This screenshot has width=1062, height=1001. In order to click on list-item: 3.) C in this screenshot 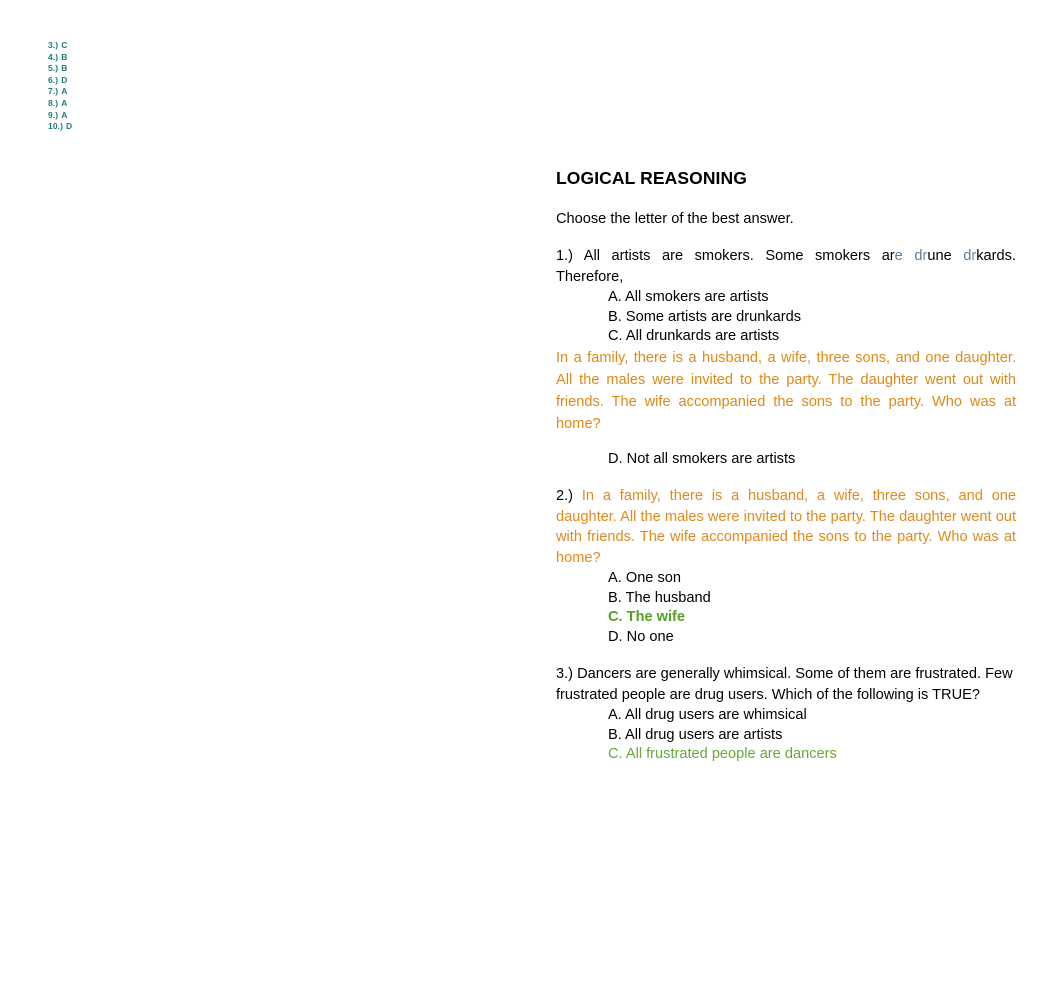, I will do `click(128, 46)`.